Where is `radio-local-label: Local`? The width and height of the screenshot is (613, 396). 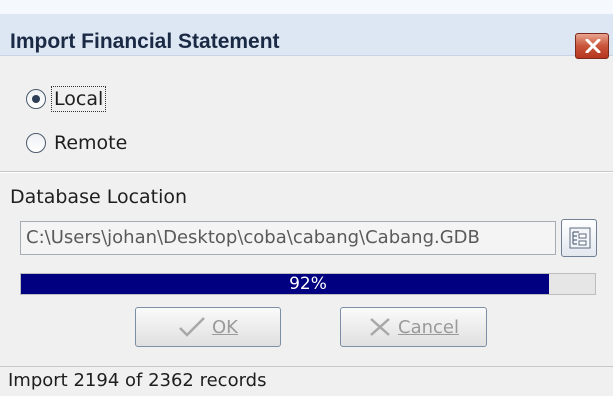
radio-local-label: Local is located at coordinates (78, 99).